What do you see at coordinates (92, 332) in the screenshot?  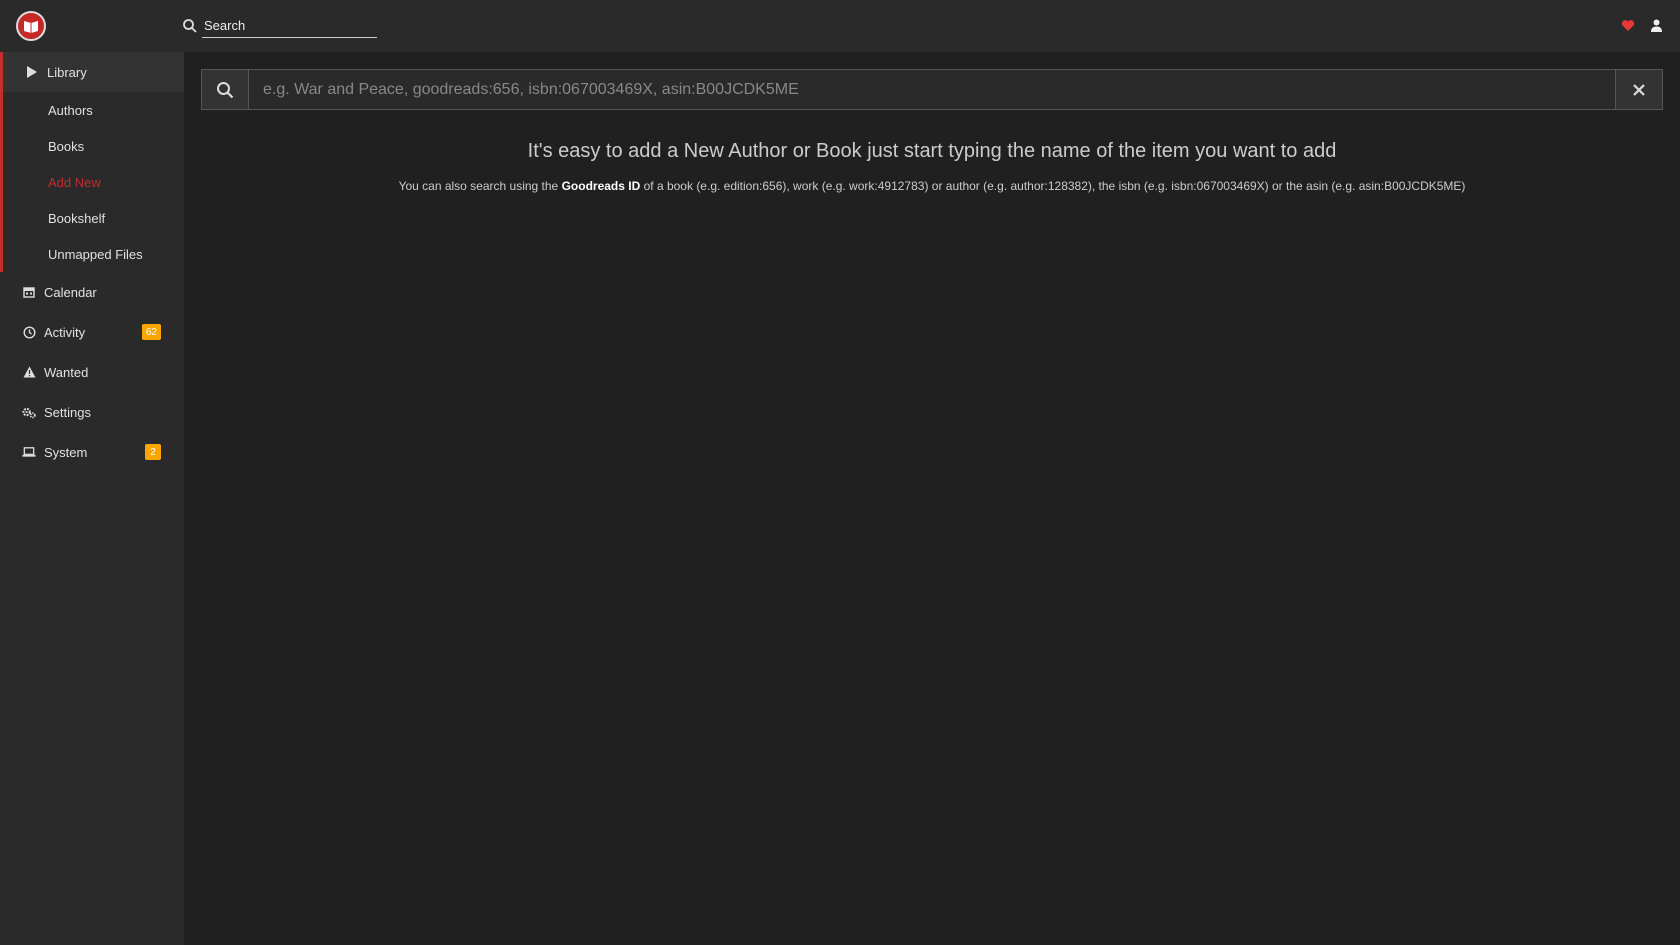 I see `sidebar-item-activity: Activity 62` at bounding box center [92, 332].